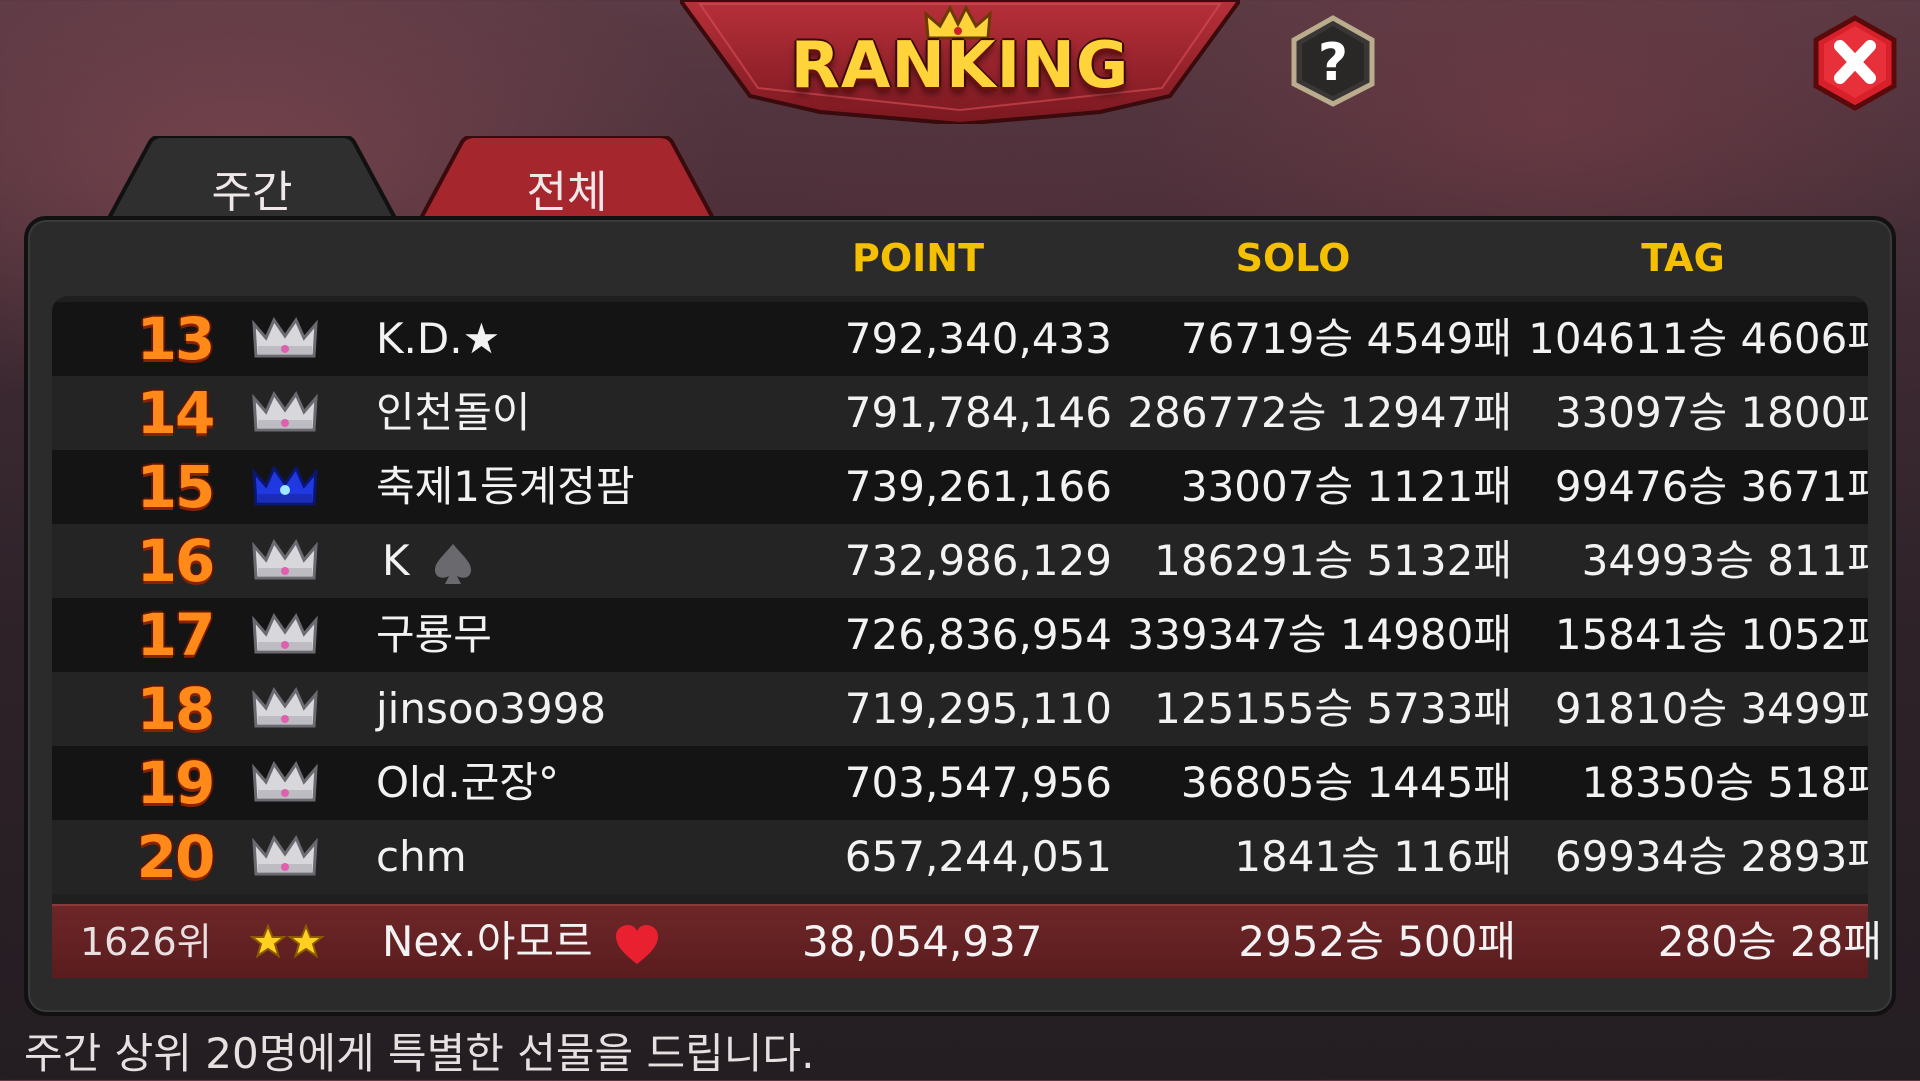  What do you see at coordinates (421, 856) in the screenshot?
I see `player-name: chm` at bounding box center [421, 856].